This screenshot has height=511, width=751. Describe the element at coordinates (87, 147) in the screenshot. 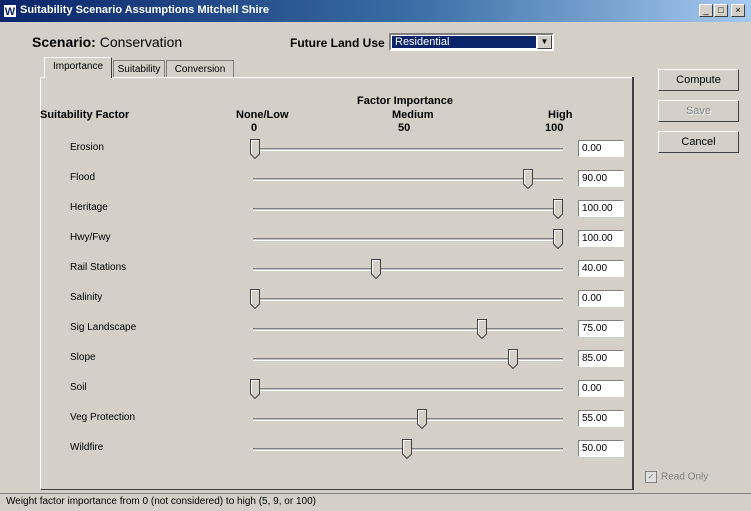

I see `factor-label: Erosion` at that location.